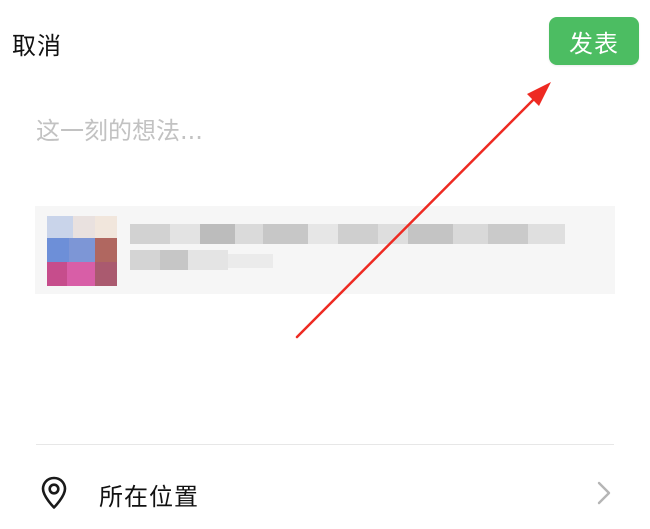 The width and height of the screenshot is (650, 529). Describe the element at coordinates (149, 497) in the screenshot. I see `location-label: 所在位置` at that location.